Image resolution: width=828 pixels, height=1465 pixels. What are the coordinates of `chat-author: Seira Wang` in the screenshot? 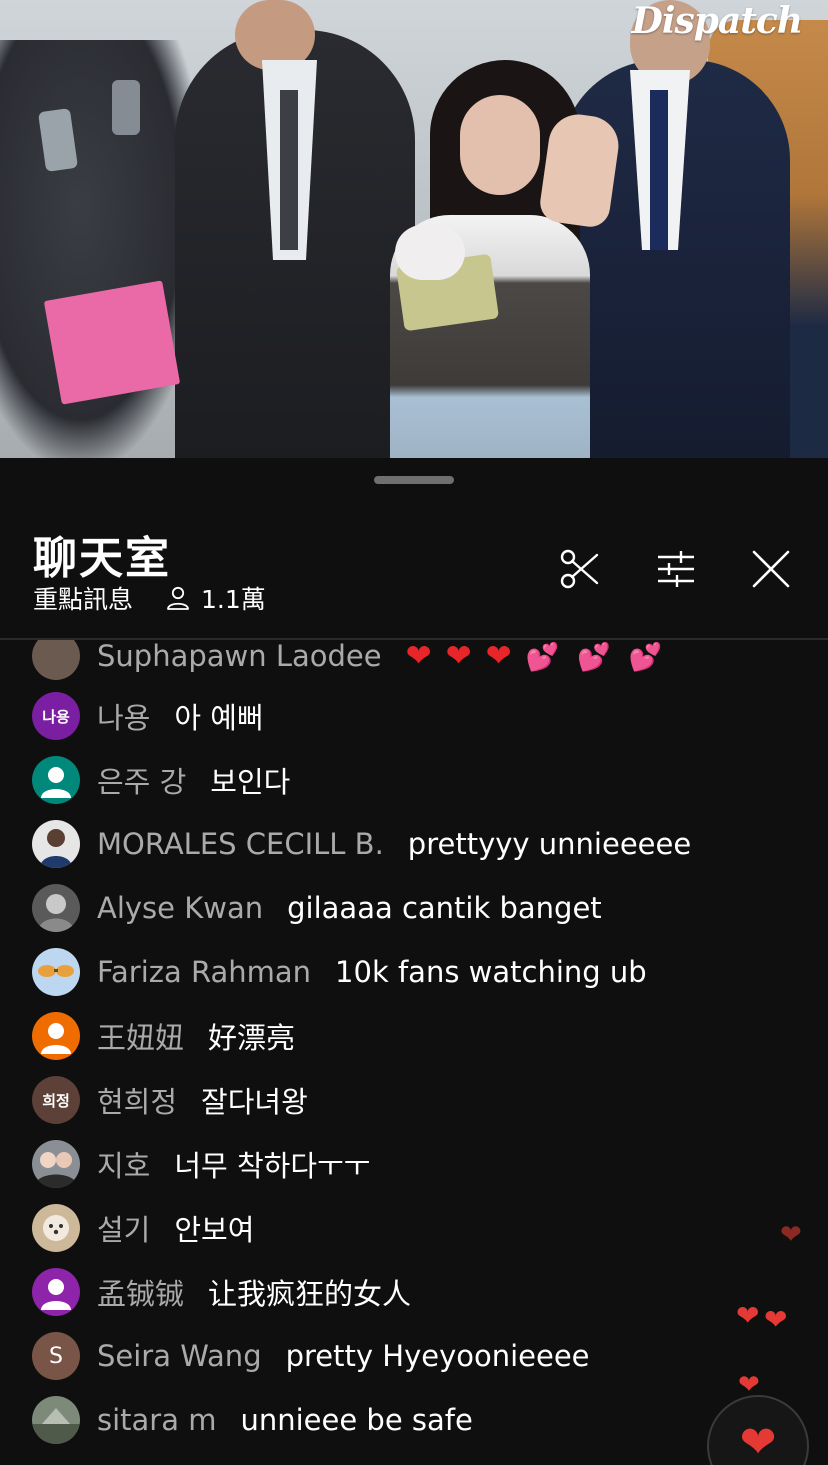 It's located at (179, 1356).